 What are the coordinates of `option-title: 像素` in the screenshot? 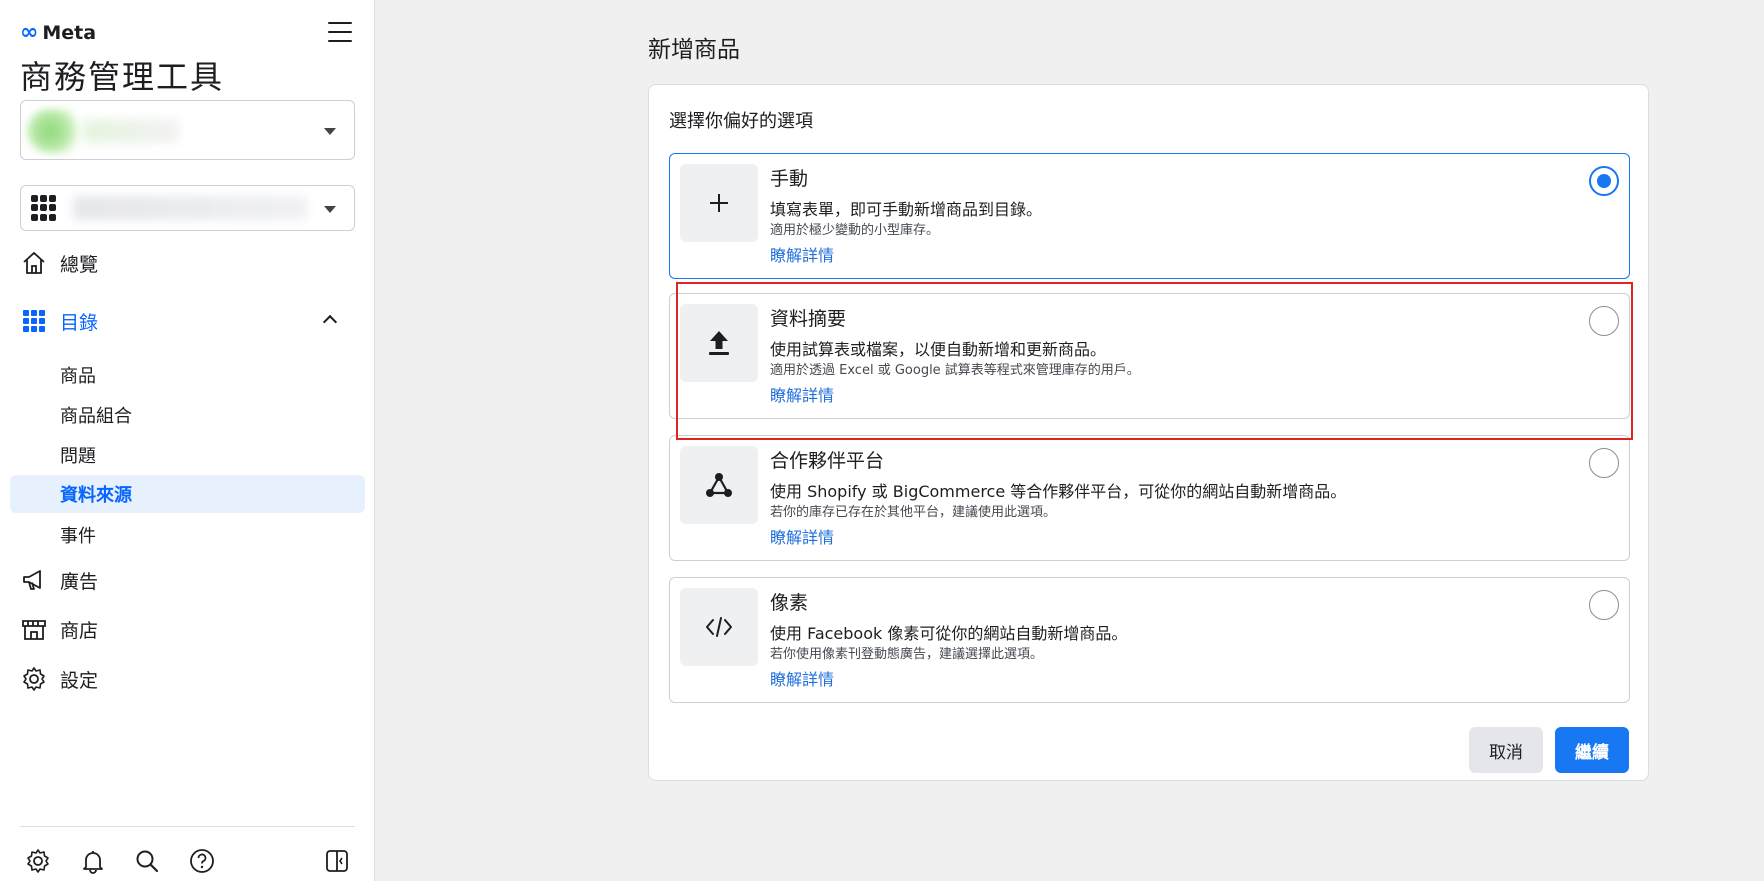 It's located at (789, 603).